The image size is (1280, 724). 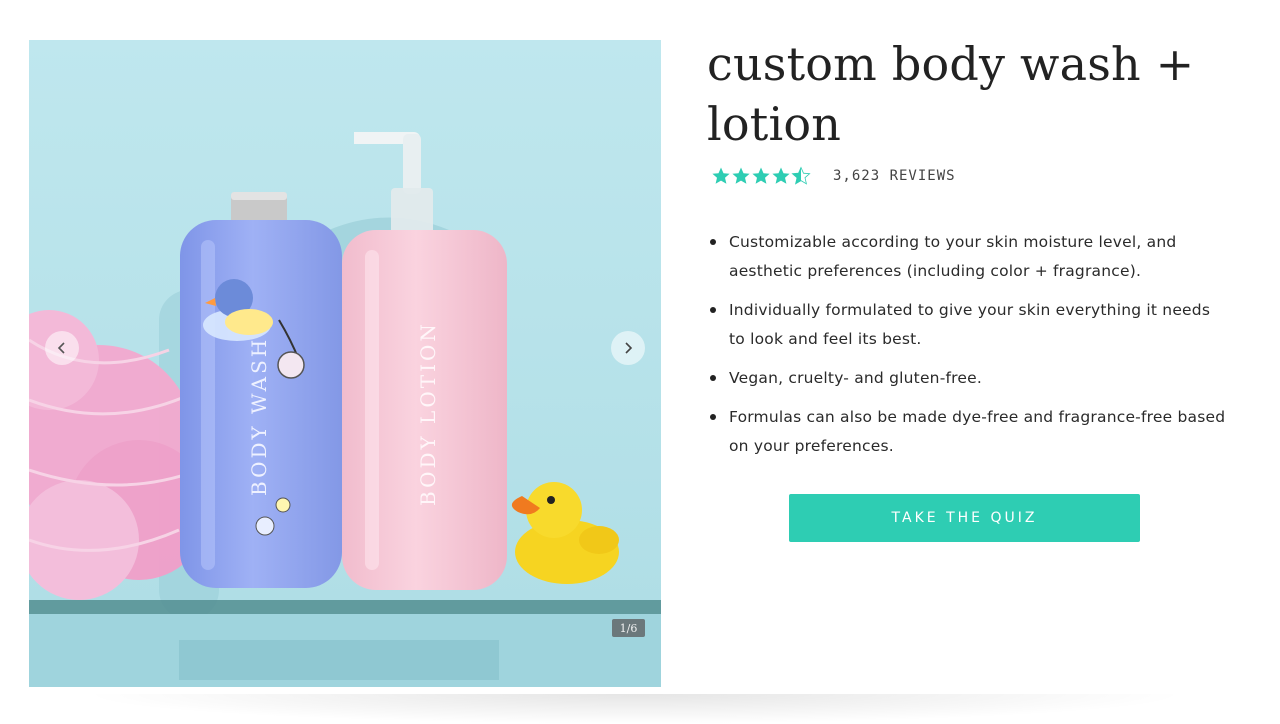 What do you see at coordinates (628, 628) in the screenshot?
I see `gallery-counter: 1/6` at bounding box center [628, 628].